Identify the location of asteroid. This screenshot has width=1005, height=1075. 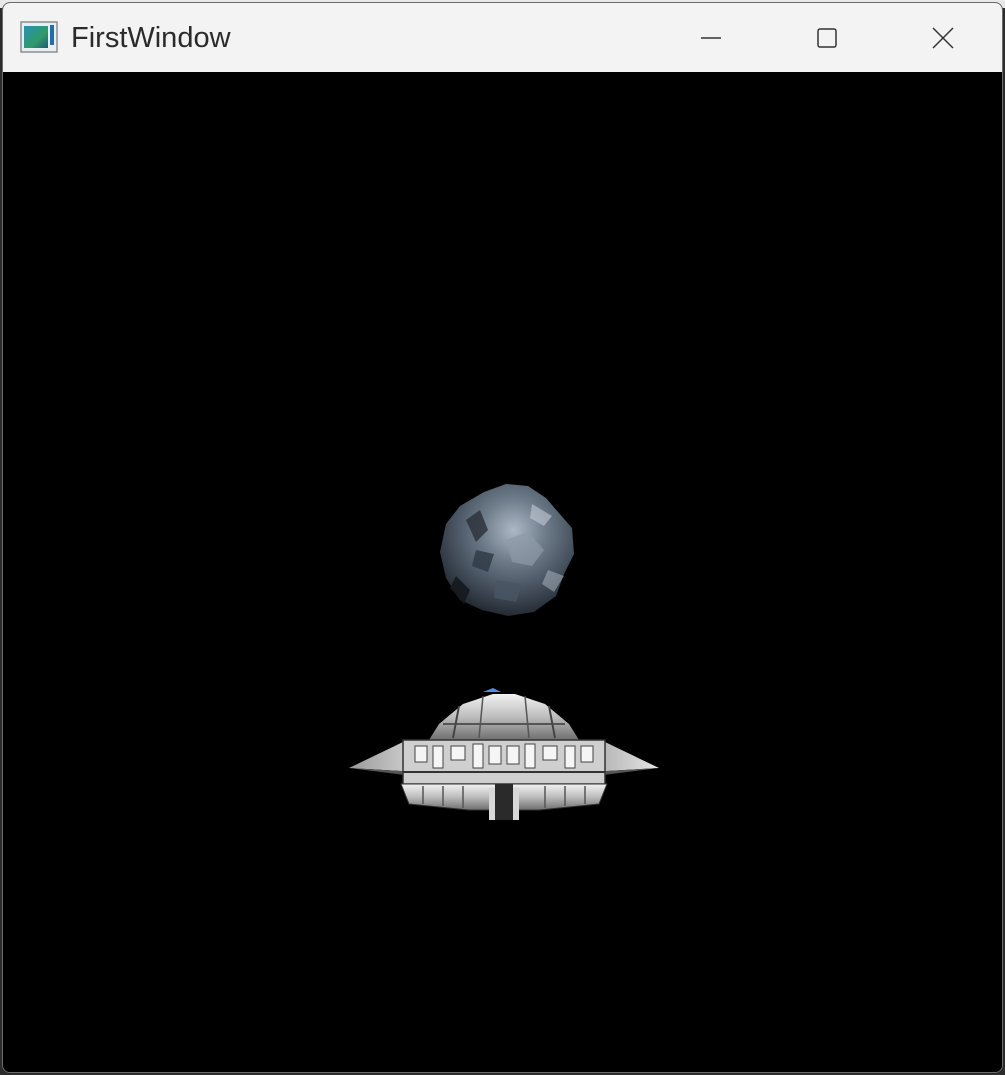
(507, 550).